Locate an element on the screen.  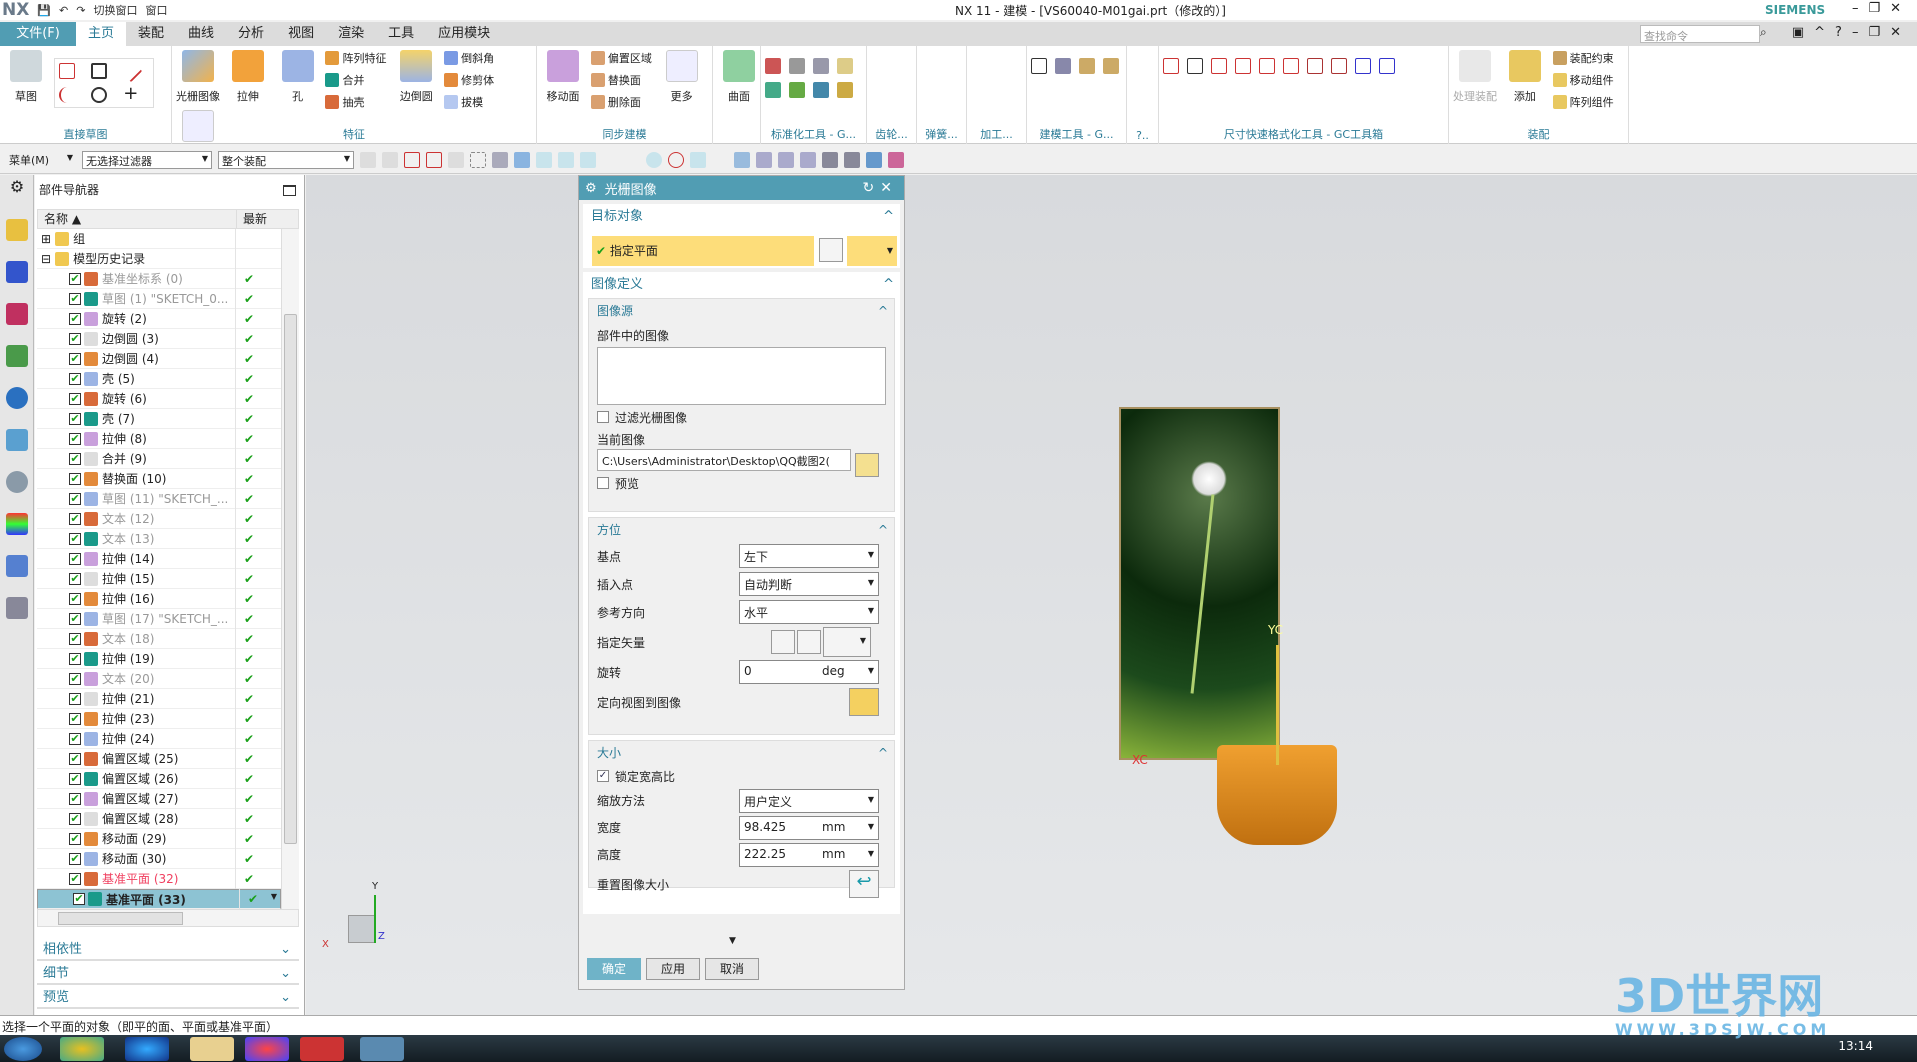
tab-analysis: 分析 is located at coordinates (251, 34).